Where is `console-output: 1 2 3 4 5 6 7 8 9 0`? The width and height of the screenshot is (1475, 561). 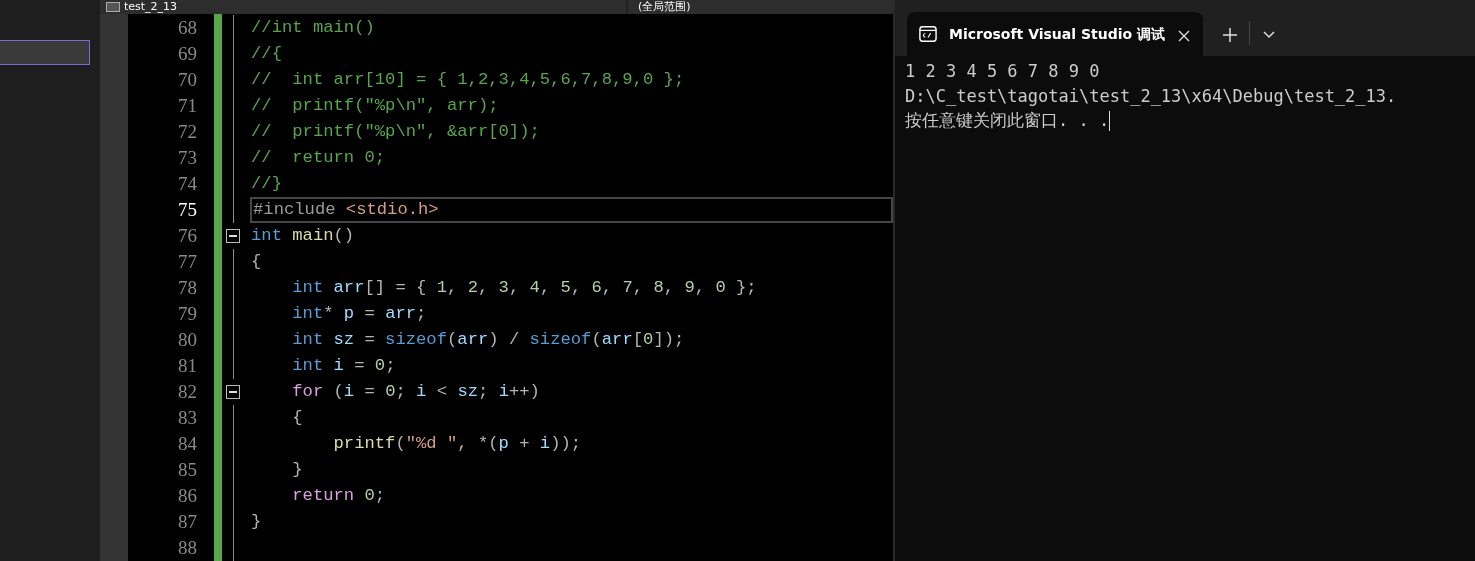
console-output: 1 2 3 4 5 6 7 8 9 0 is located at coordinates (1002, 71).